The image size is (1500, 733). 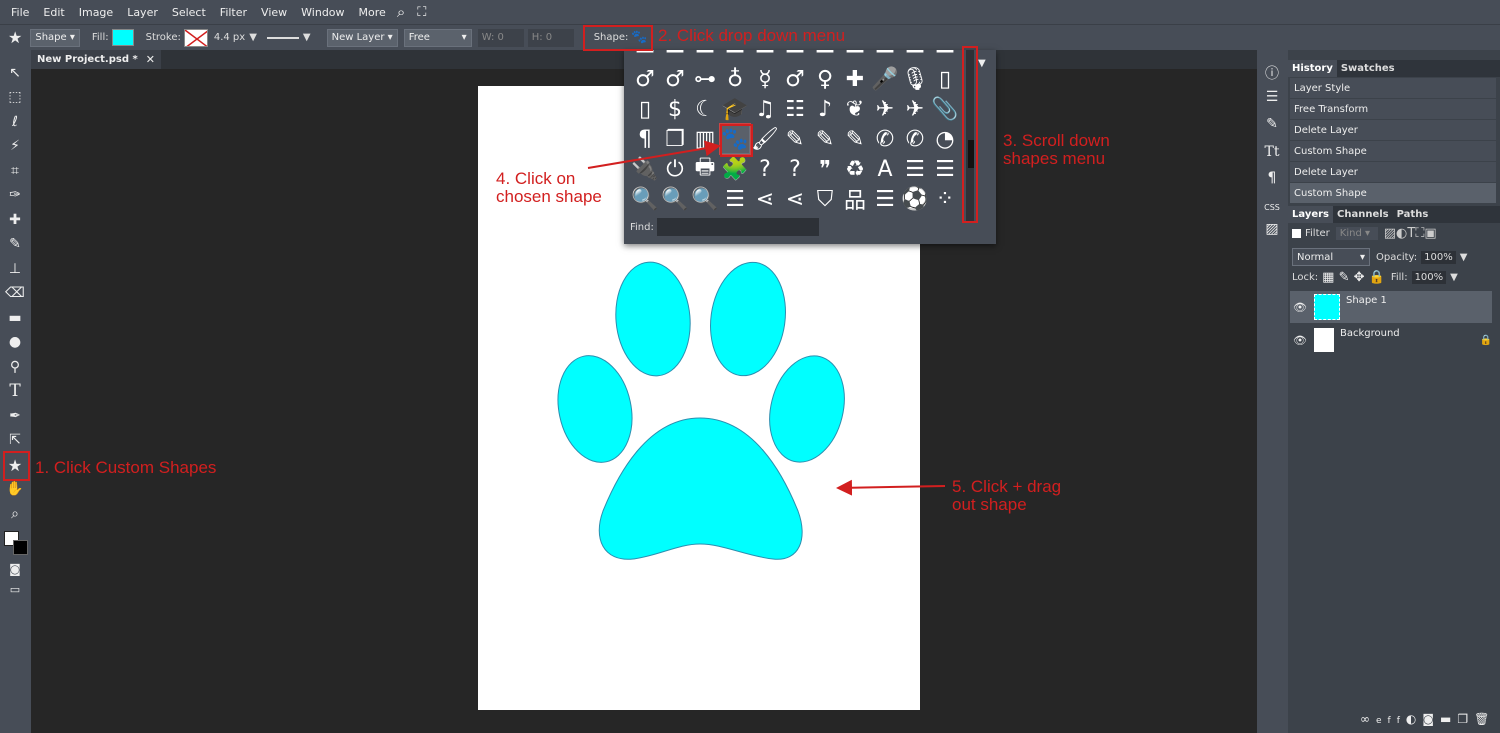 I want to click on quick-mask-icon: ◙, so click(x=15, y=569).